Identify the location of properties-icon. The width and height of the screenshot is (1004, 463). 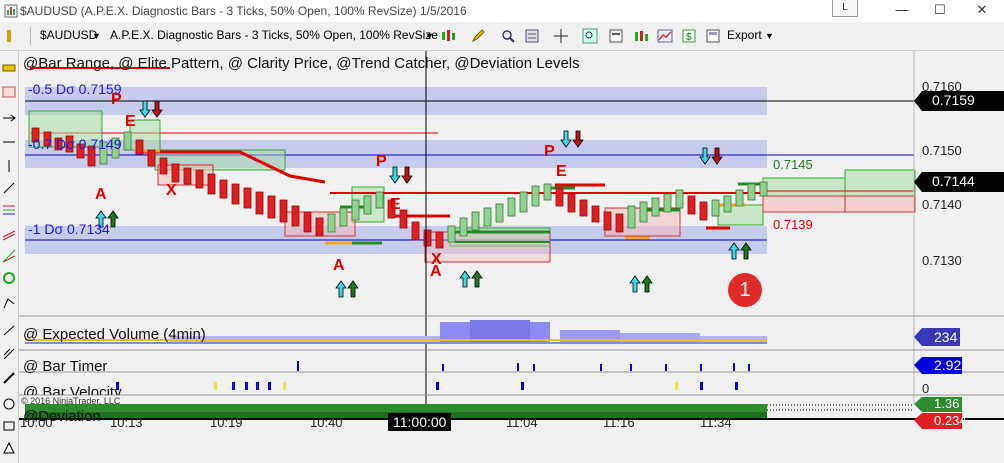
(532, 36).